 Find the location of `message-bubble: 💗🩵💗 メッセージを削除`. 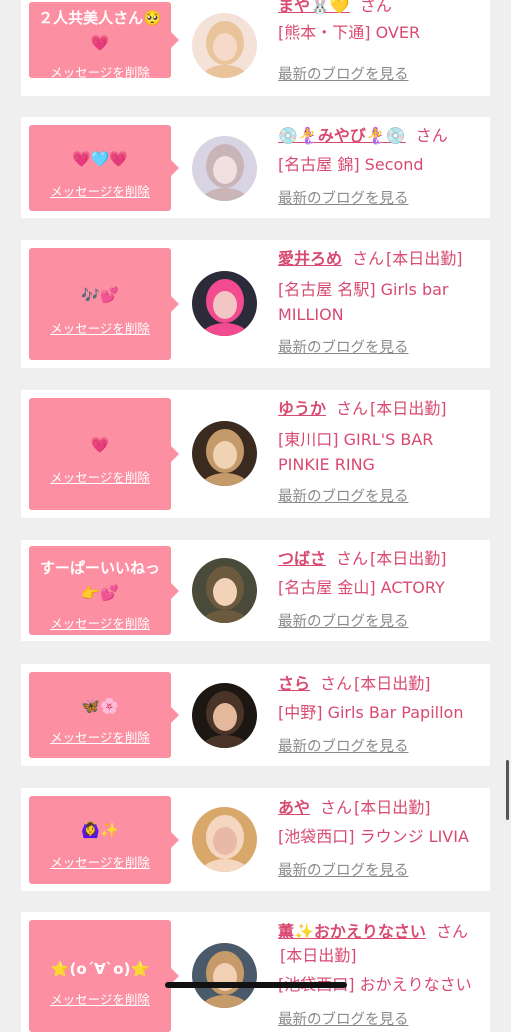

message-bubble: 💗🩵💗 メッセージを削除 is located at coordinates (104, 168).